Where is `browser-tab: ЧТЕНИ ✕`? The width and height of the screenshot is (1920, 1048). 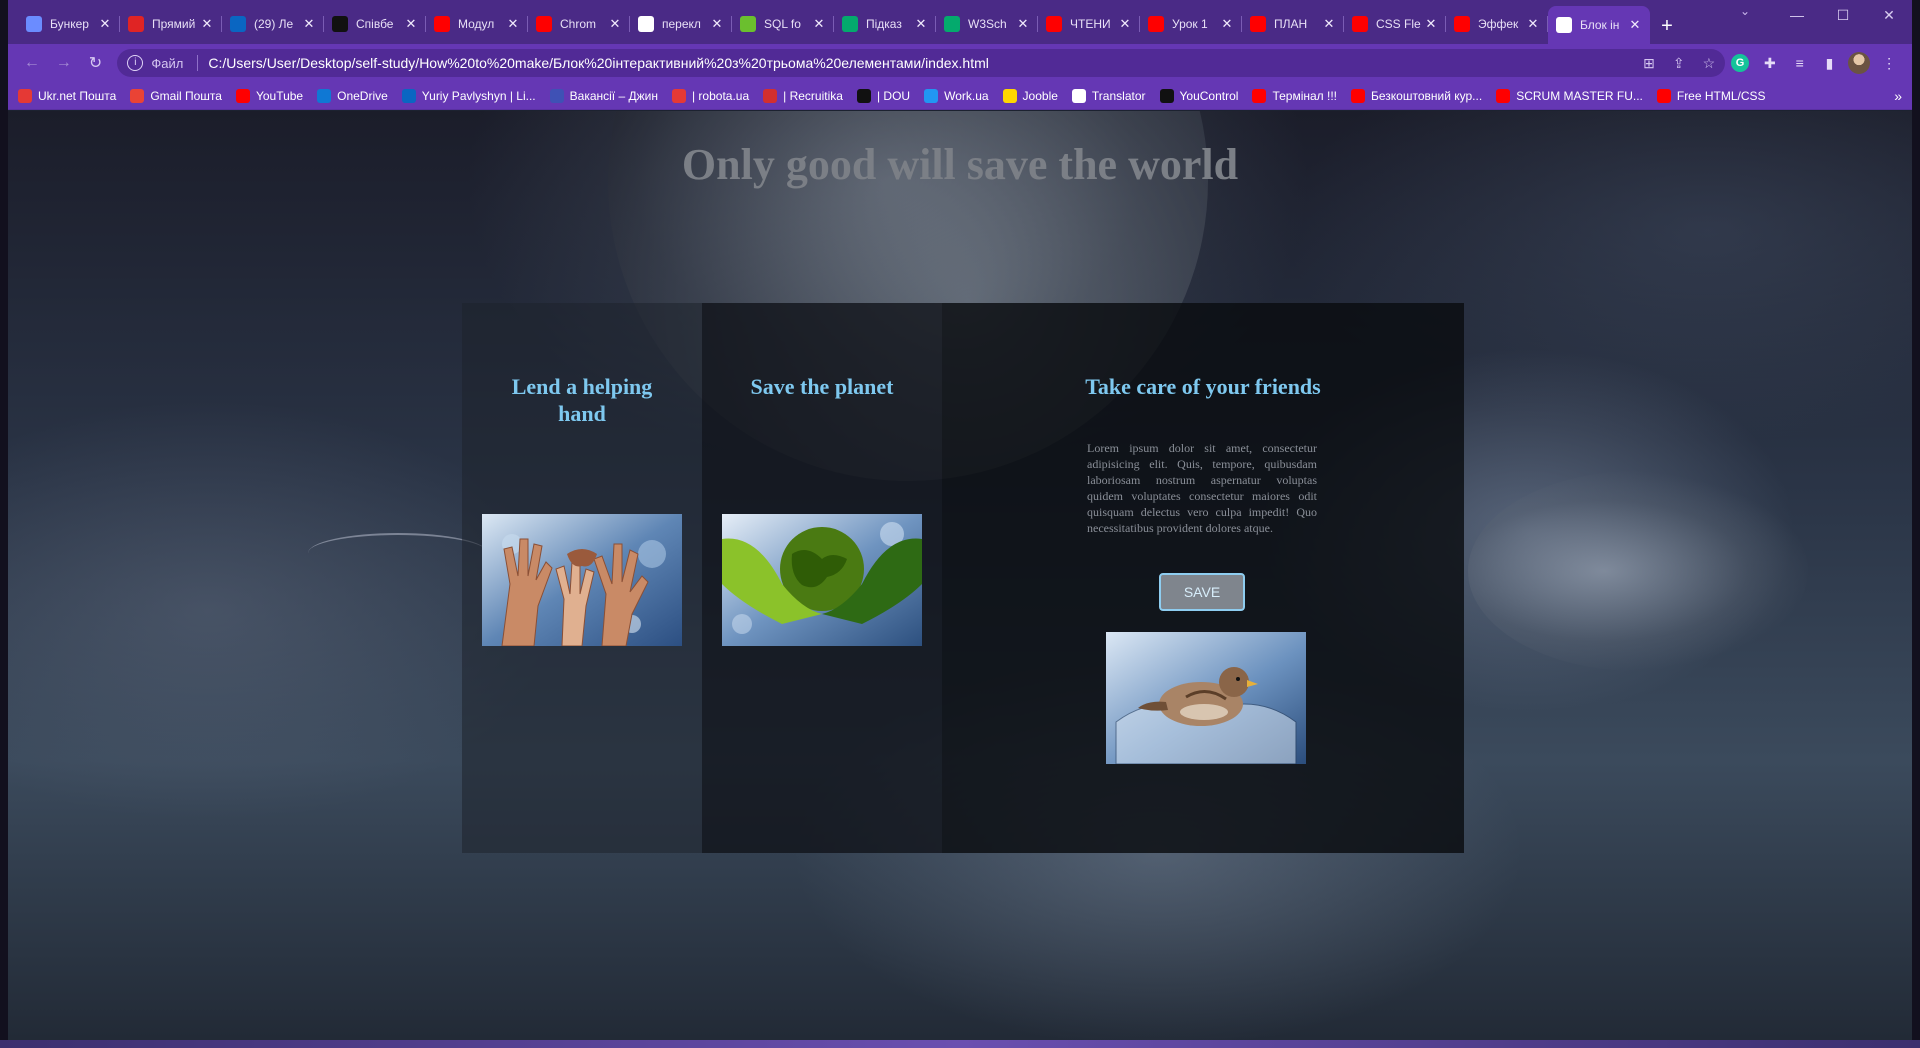
browser-tab: ЧТЕНИ ✕ is located at coordinates (1089, 24).